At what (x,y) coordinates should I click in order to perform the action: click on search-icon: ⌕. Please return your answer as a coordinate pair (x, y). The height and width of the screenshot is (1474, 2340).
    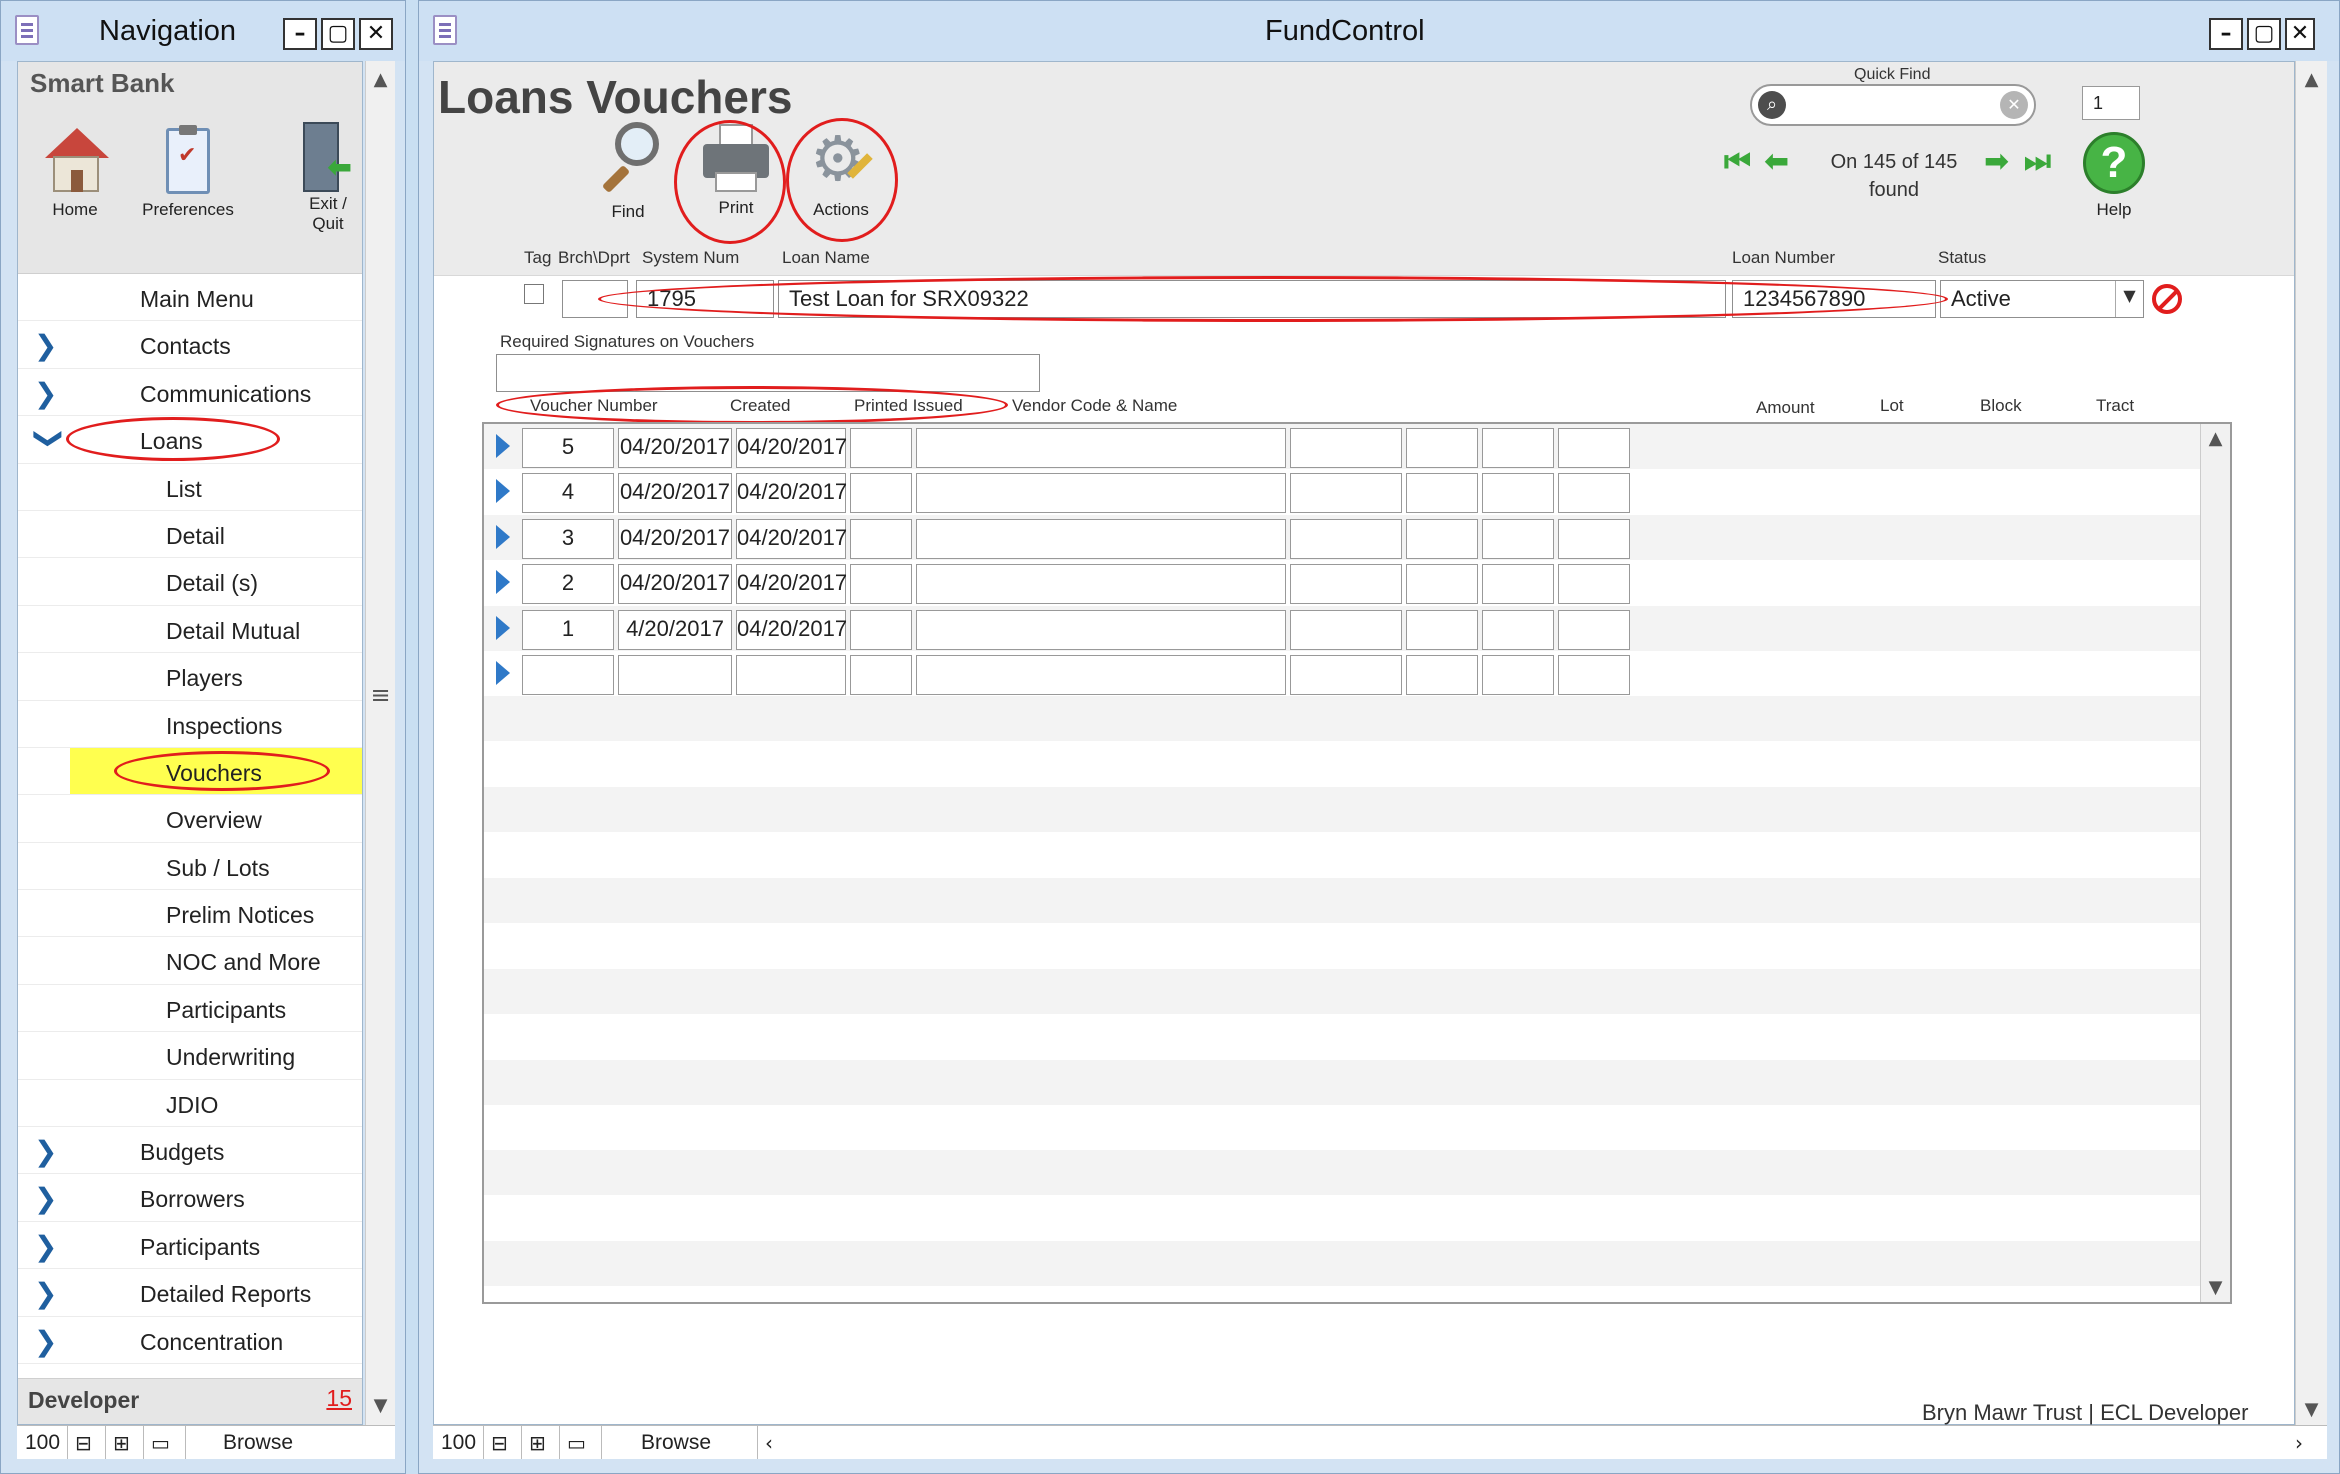
    Looking at the image, I should click on (1772, 105).